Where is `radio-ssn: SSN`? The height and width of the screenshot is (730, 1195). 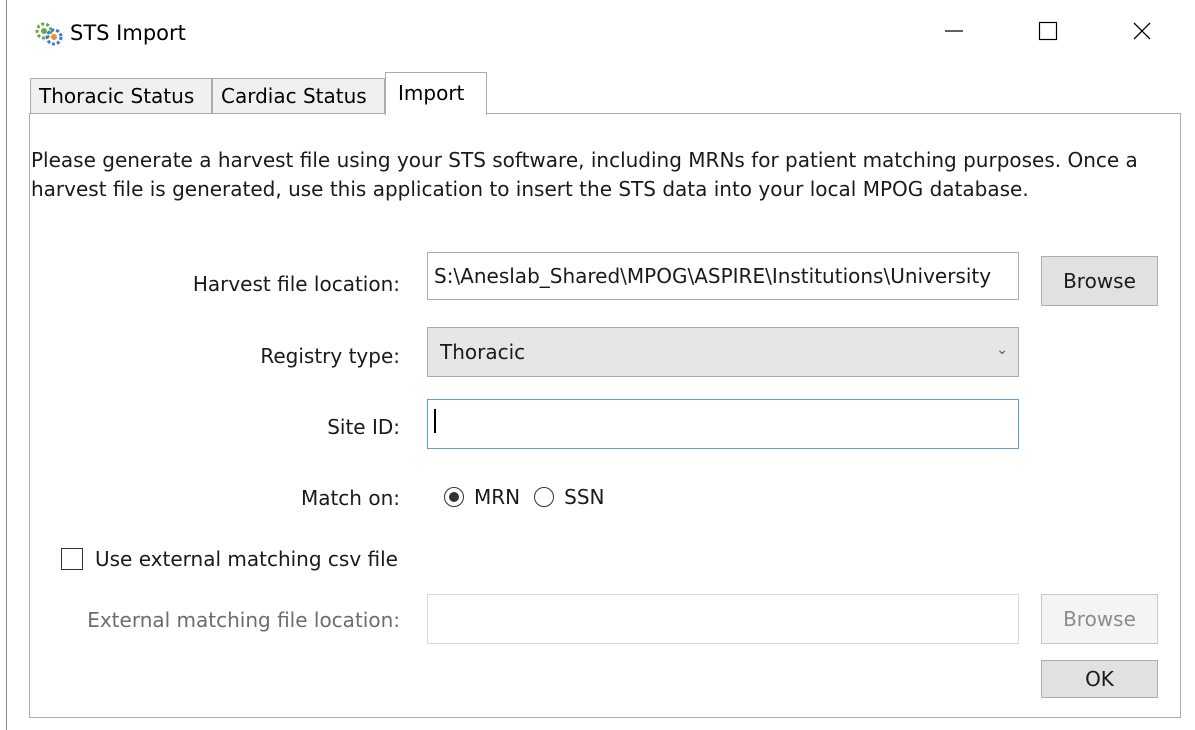
radio-ssn: SSN is located at coordinates (569, 497).